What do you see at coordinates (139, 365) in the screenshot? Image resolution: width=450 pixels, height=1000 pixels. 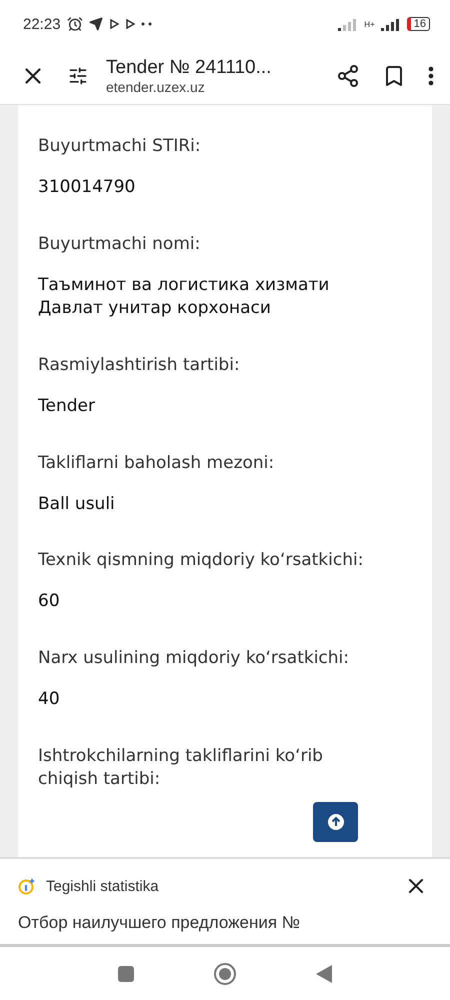 I see `field-label: Rasmiylashtirish tartibi:` at bounding box center [139, 365].